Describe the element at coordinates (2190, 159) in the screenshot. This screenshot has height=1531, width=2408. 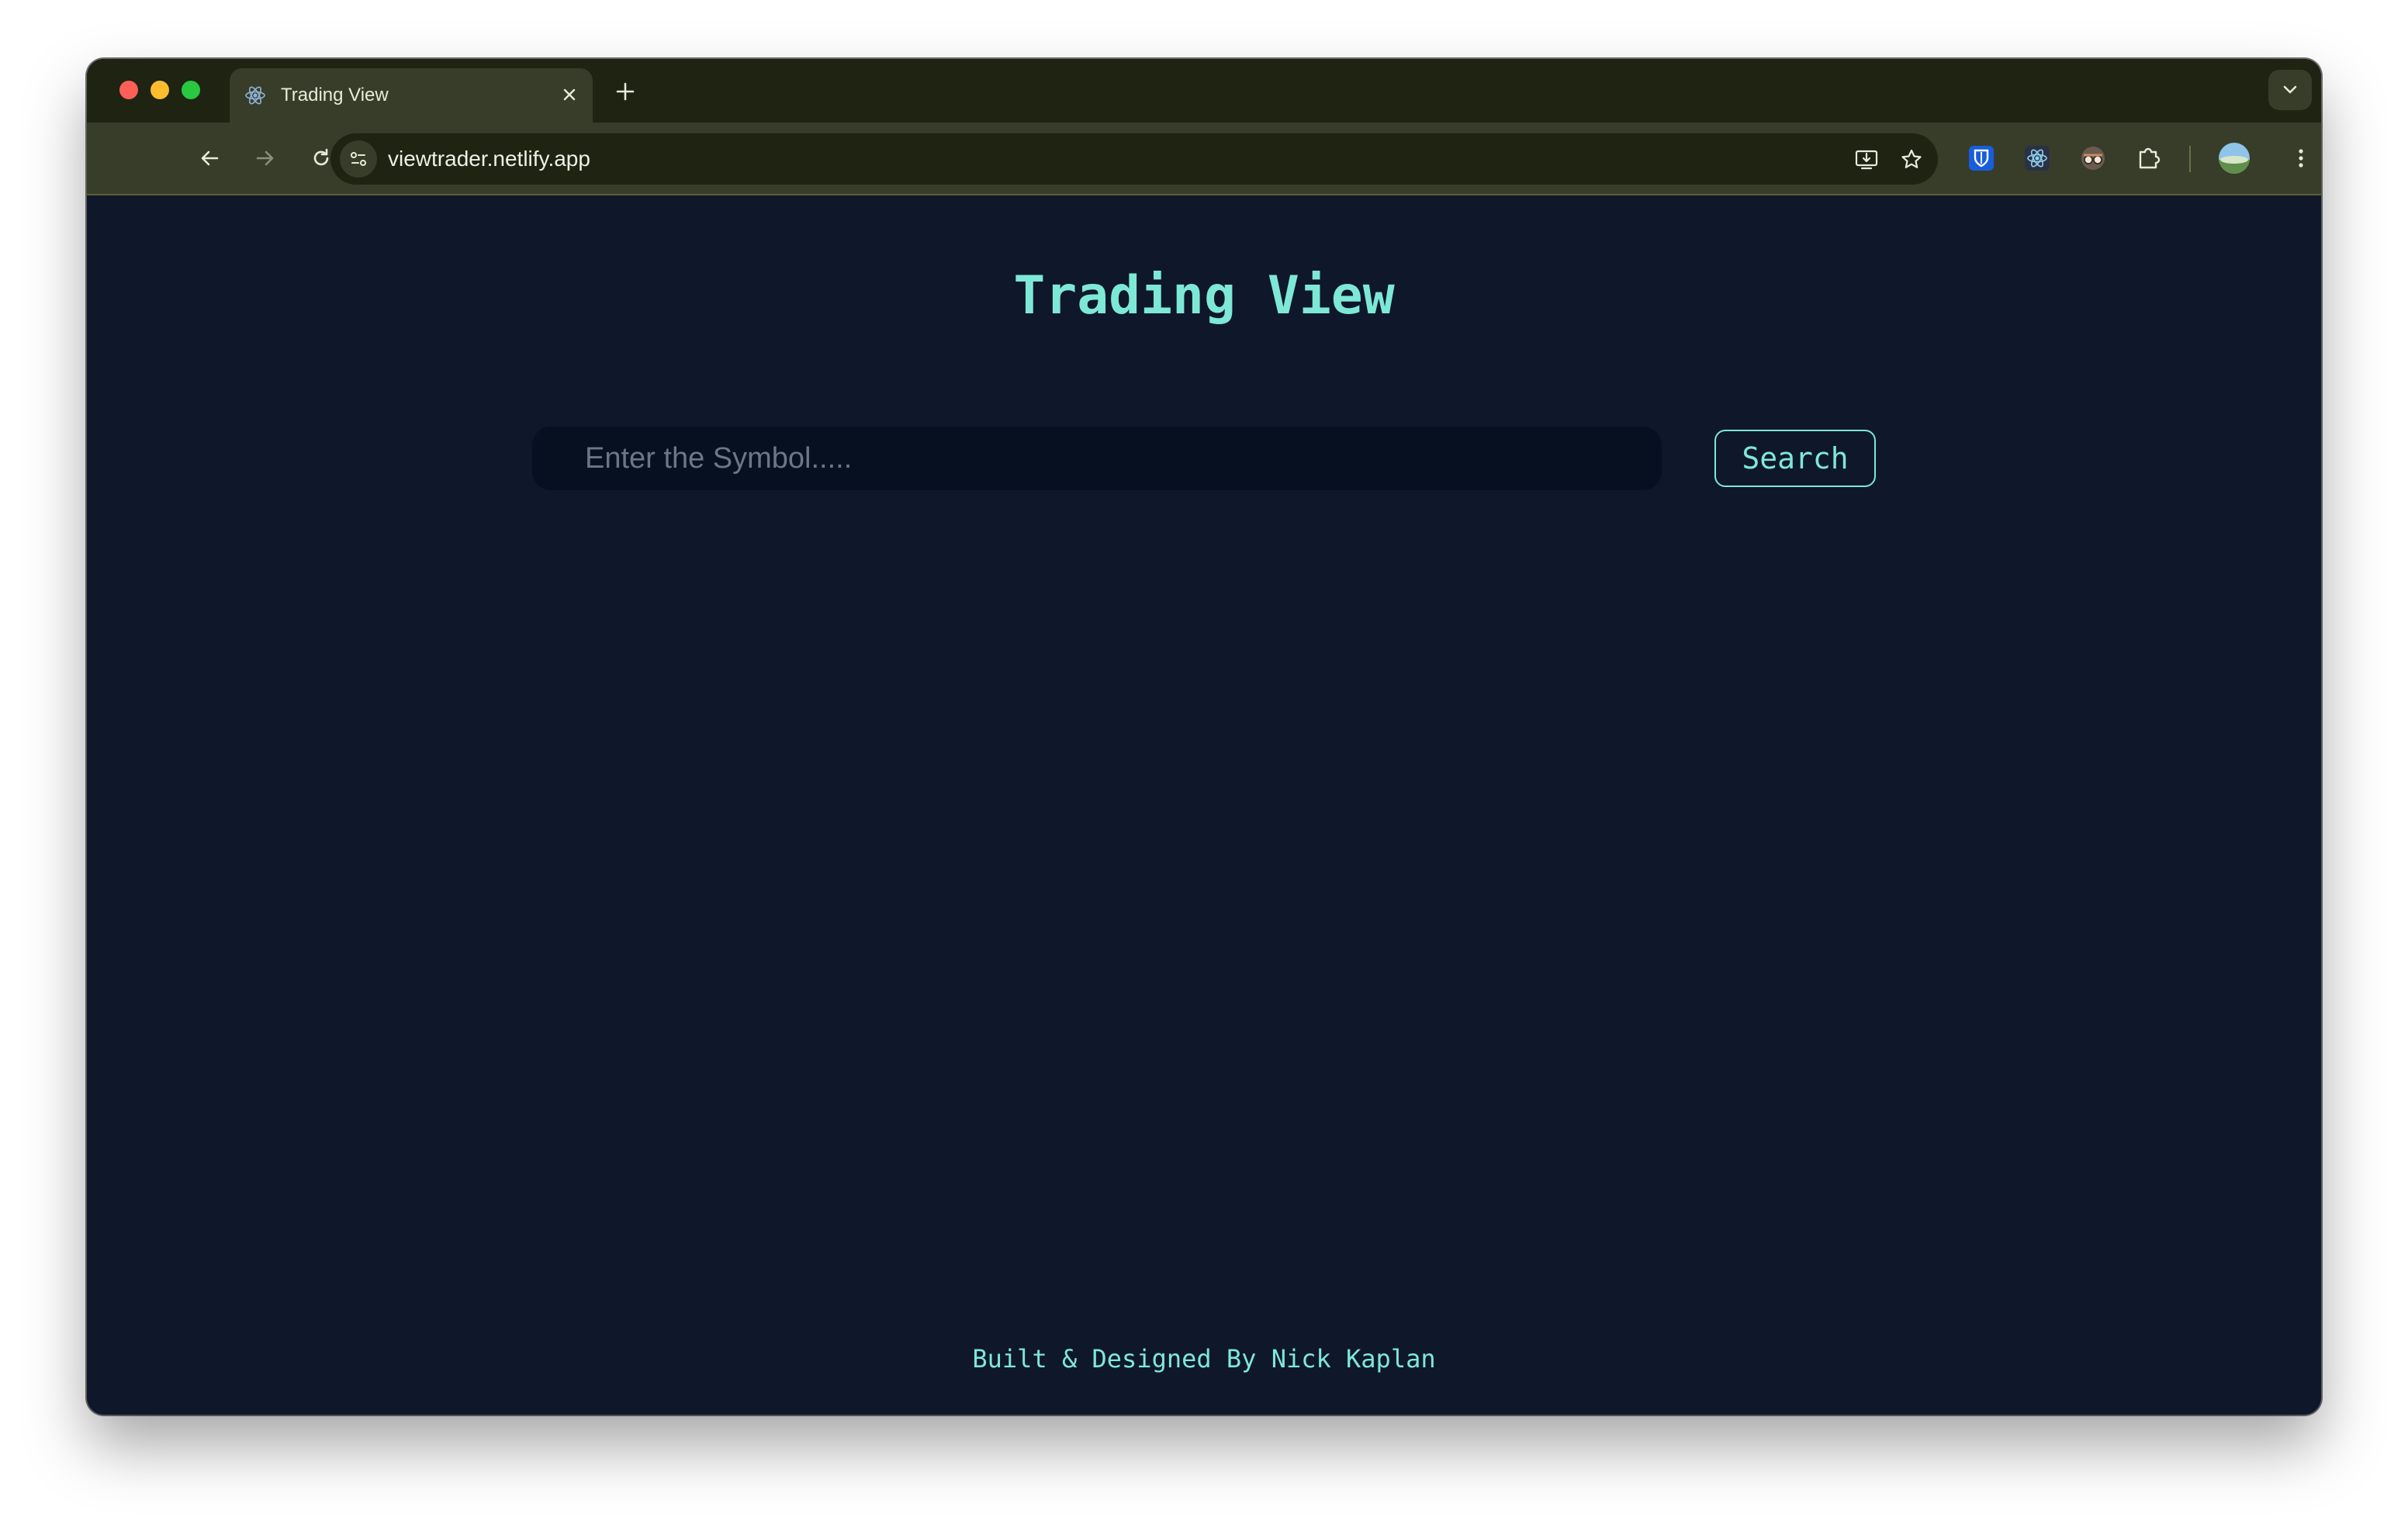
I see `toolbar-divider` at that location.